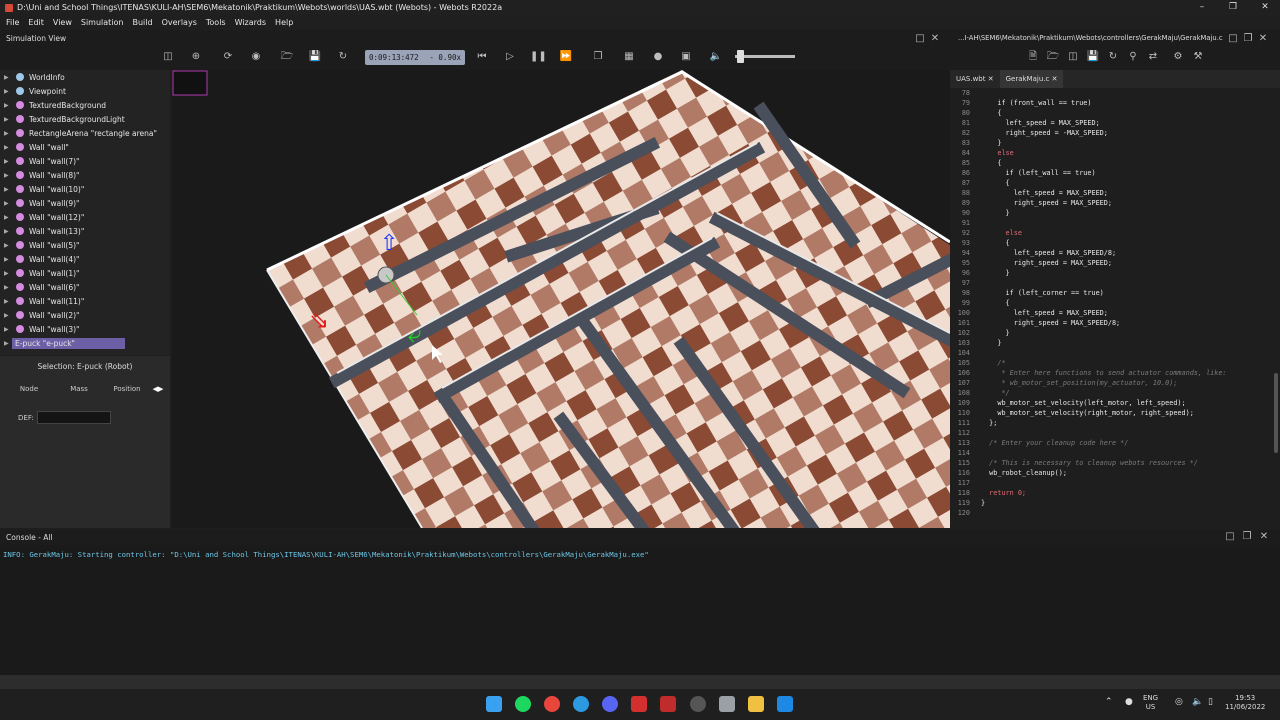 The image size is (1280, 720). I want to click on tab-uas-wbt: UAS.wbt ✕, so click(975, 79).